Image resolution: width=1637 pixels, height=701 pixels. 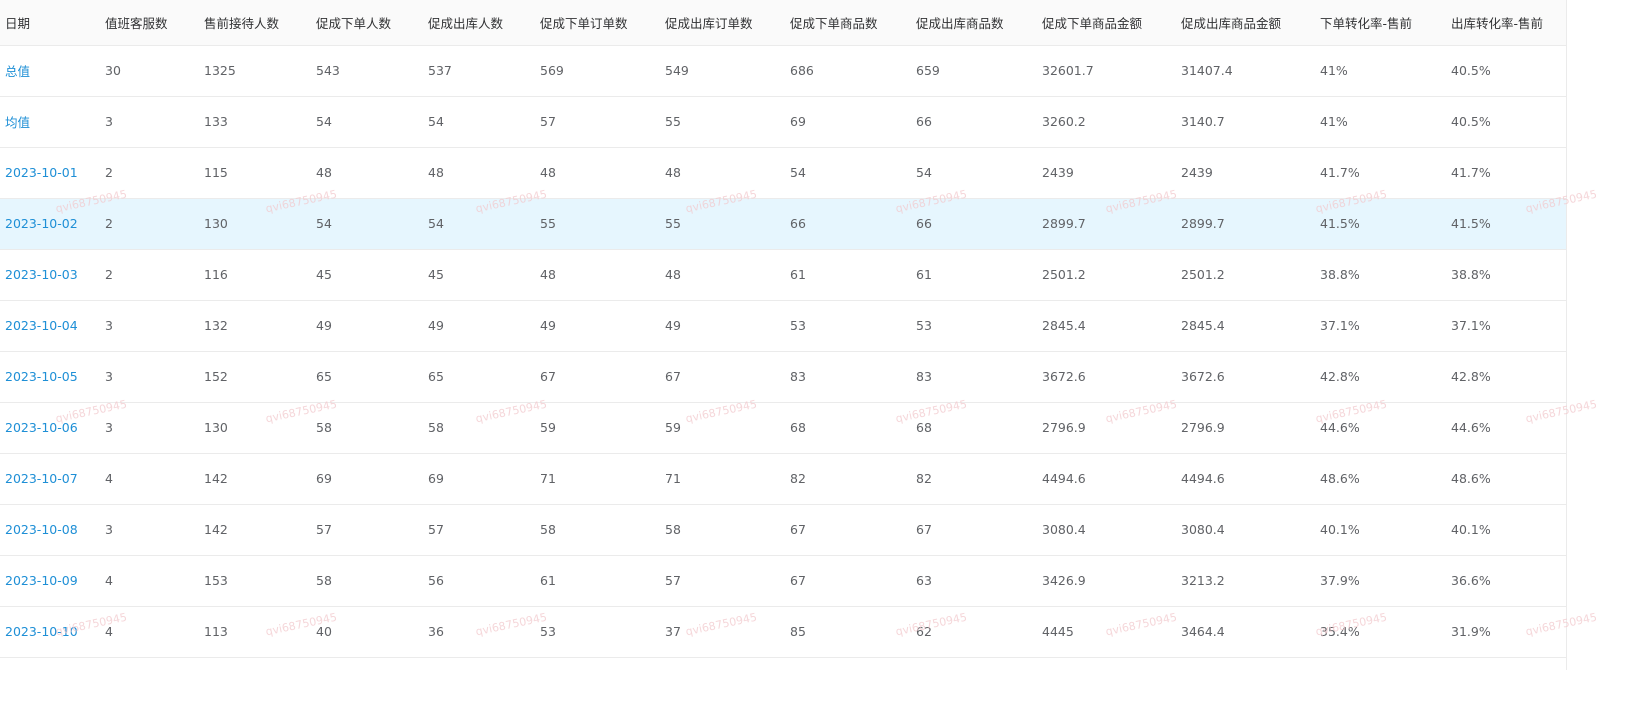 What do you see at coordinates (848, 122) in the screenshot?
I see `table-cell: 69` at bounding box center [848, 122].